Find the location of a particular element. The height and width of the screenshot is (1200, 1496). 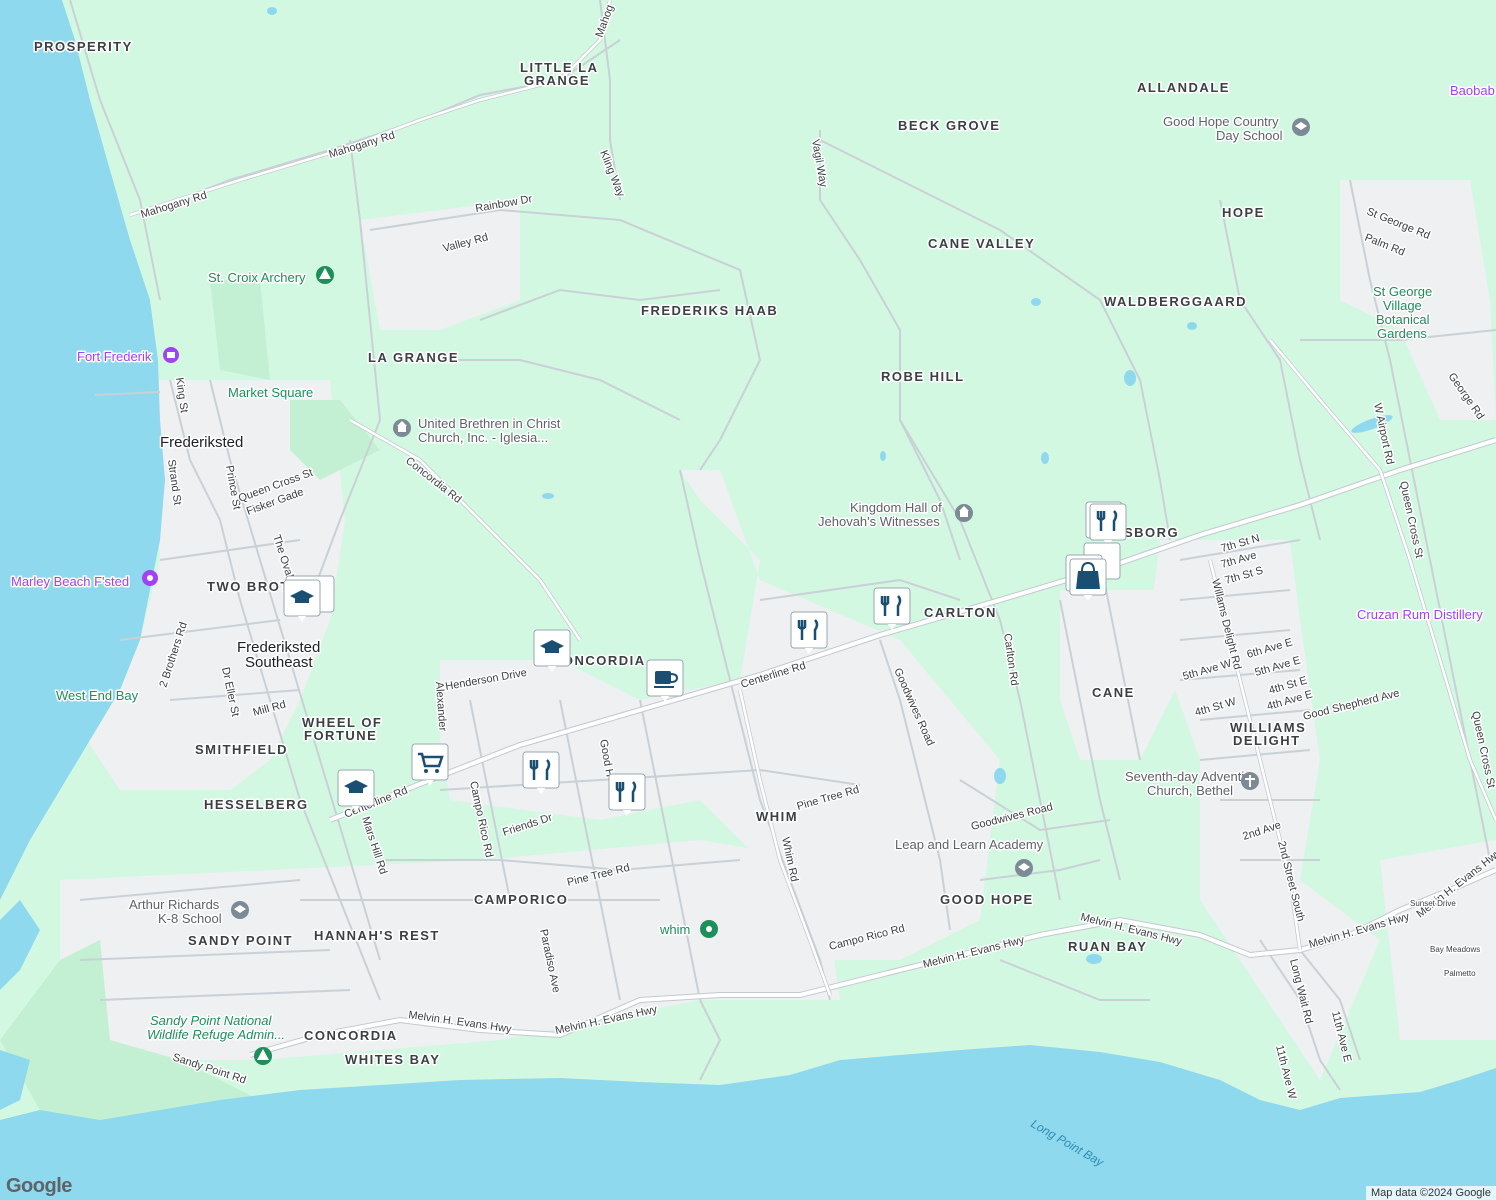

google-logo: Google is located at coordinates (39, 1186).